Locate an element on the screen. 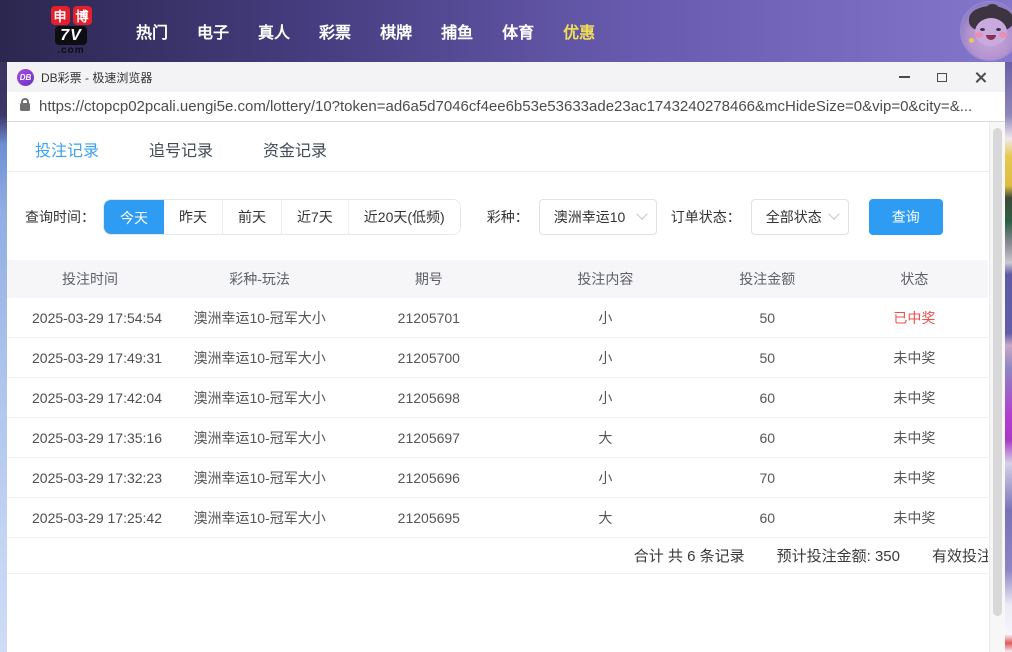  summary-valid-amount: 有效投注金 is located at coordinates (960, 556).